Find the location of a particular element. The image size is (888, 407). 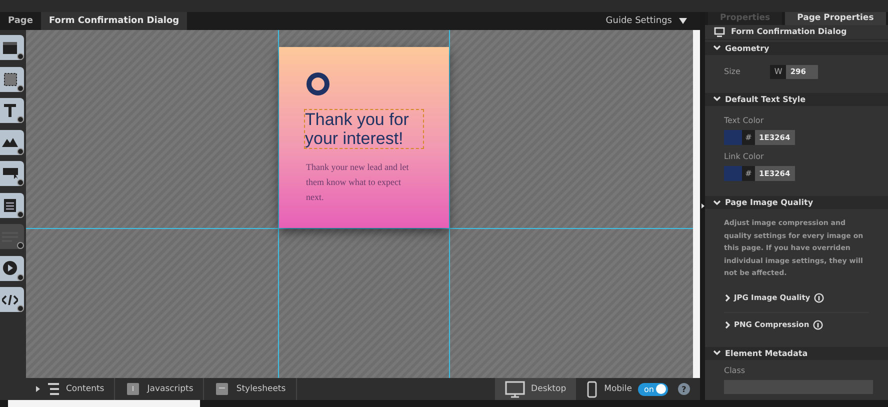

code-tool-icon is located at coordinates (10, 299).